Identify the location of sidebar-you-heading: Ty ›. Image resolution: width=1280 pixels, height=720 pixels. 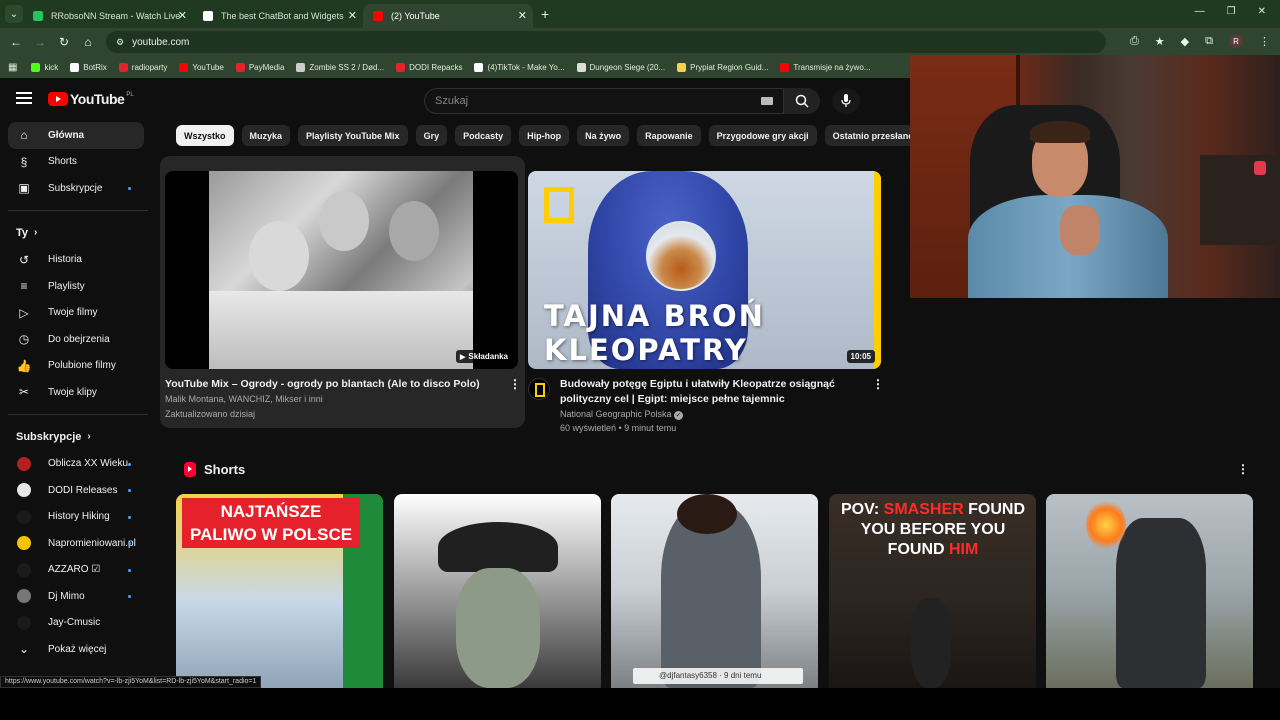
(80, 233).